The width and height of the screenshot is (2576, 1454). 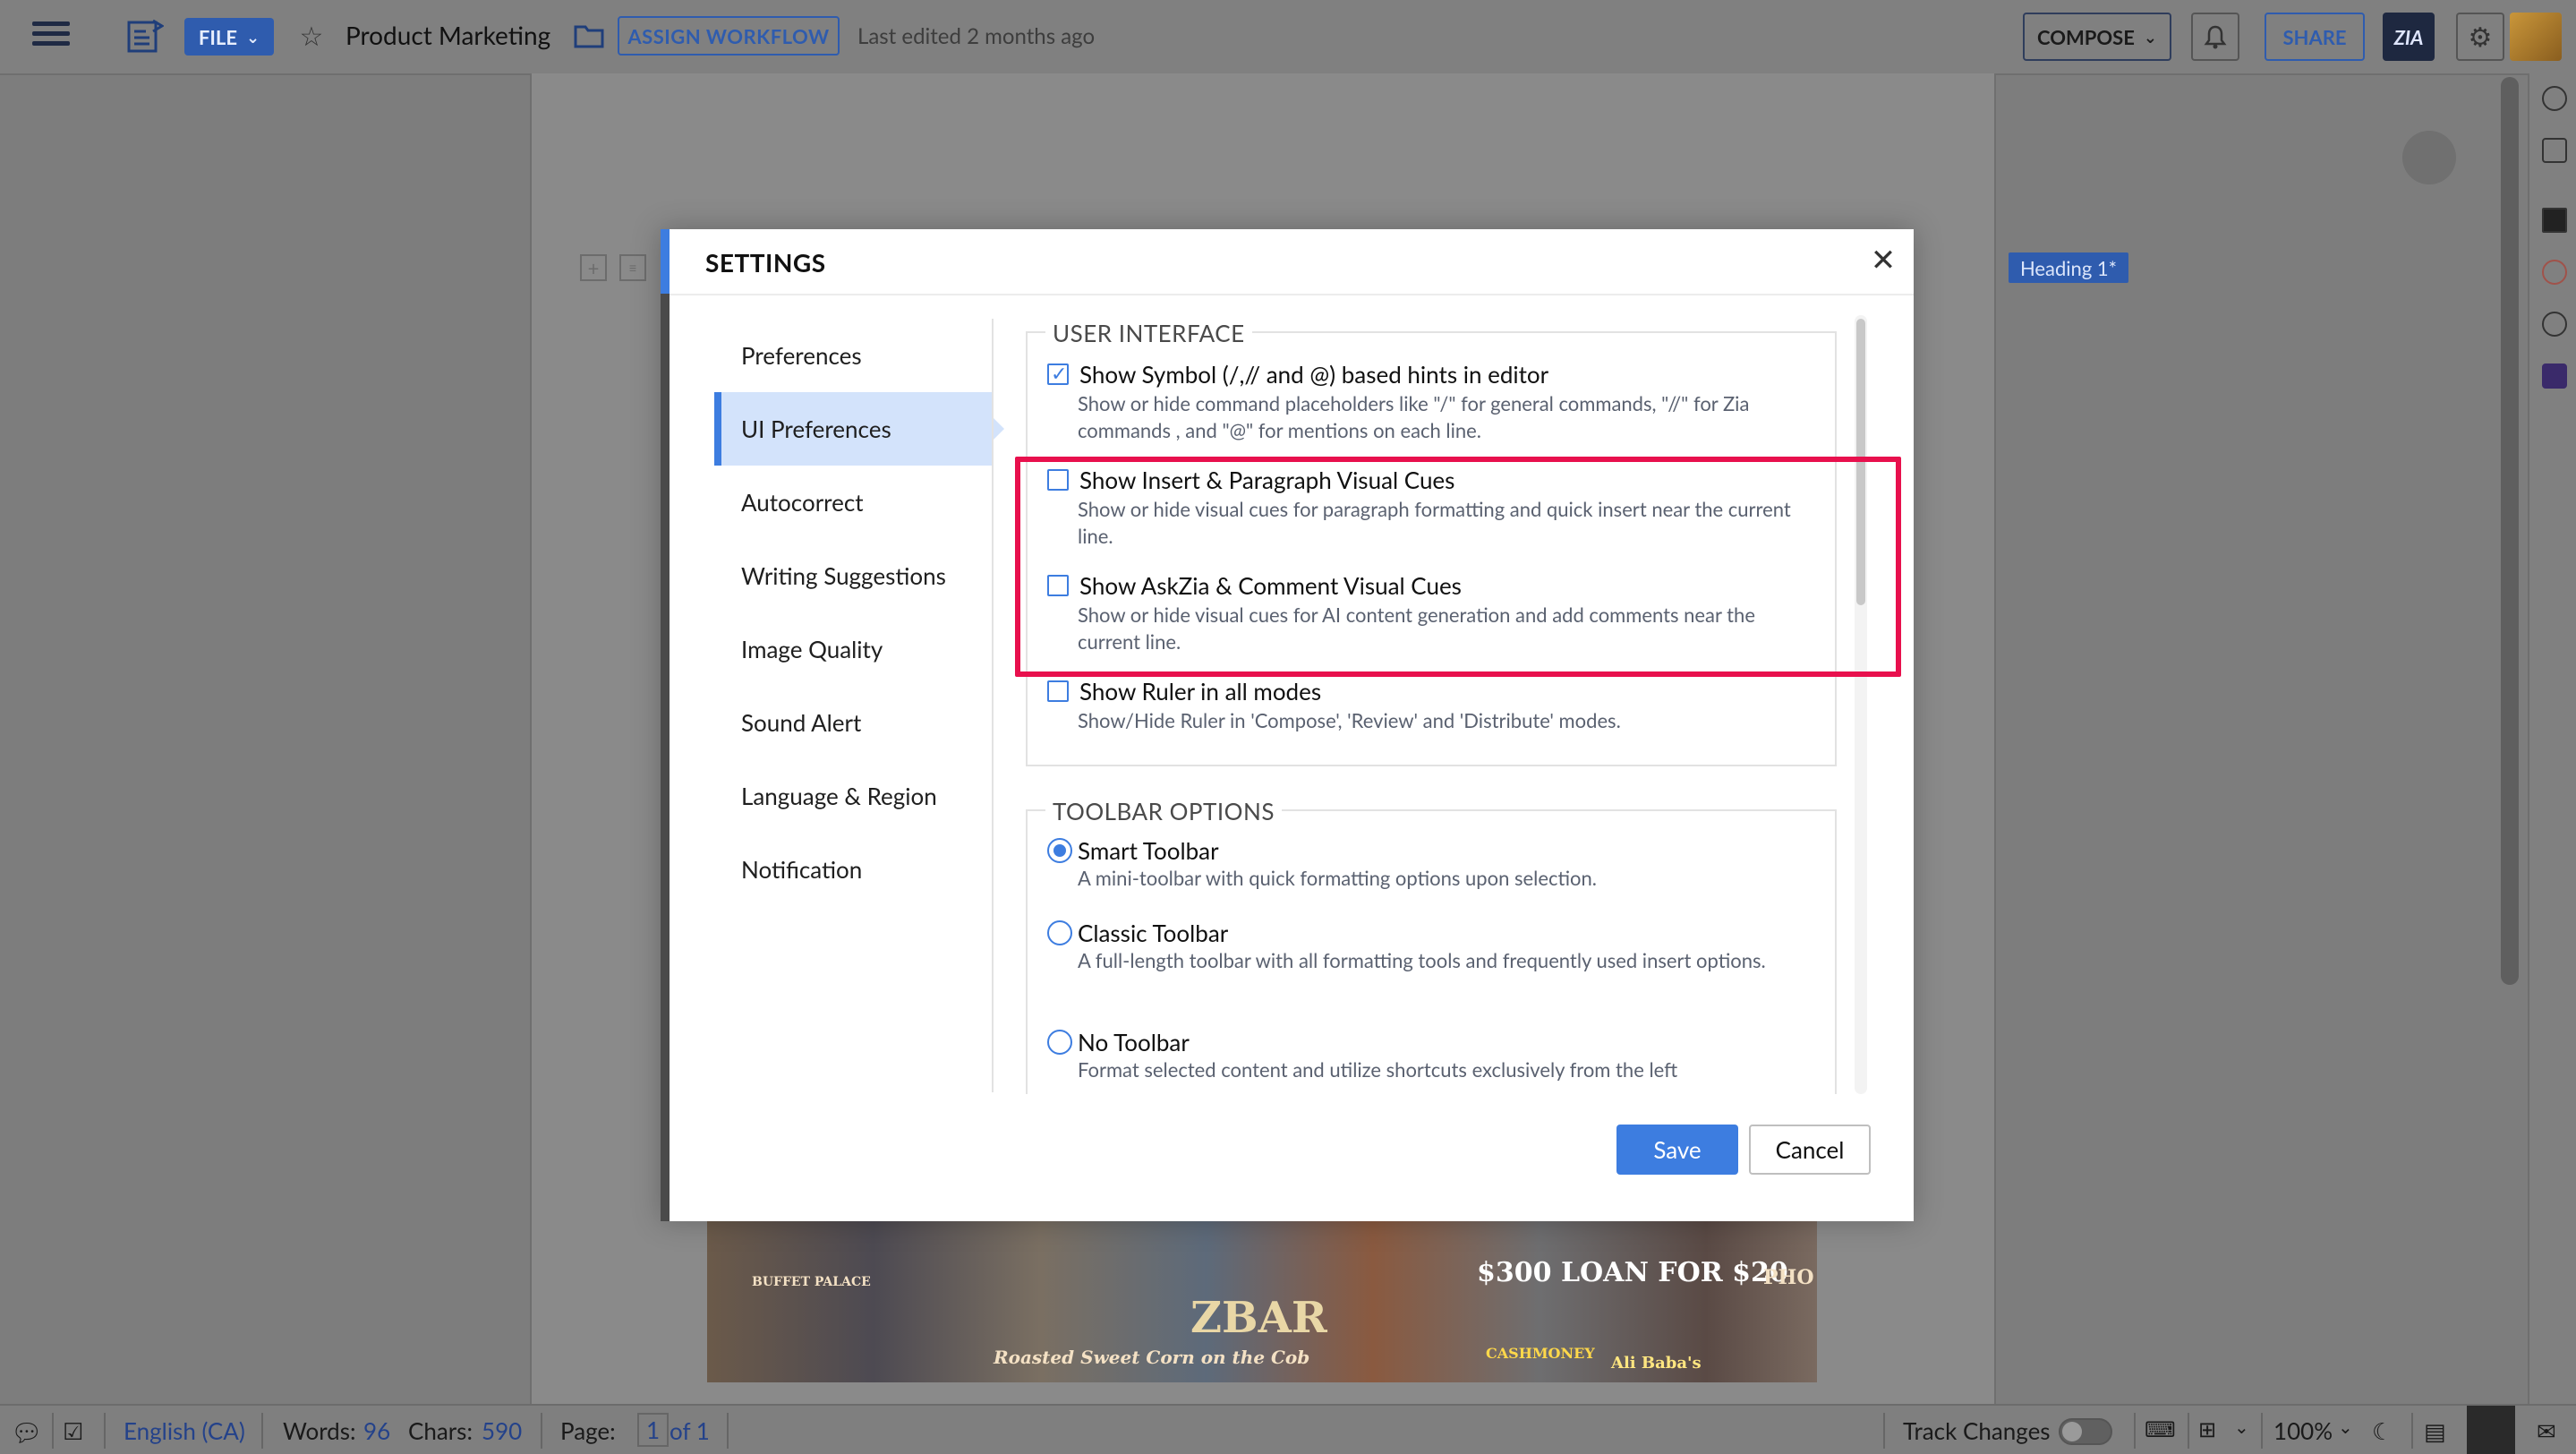 I want to click on close-icon: ✕, so click(x=1883, y=259).